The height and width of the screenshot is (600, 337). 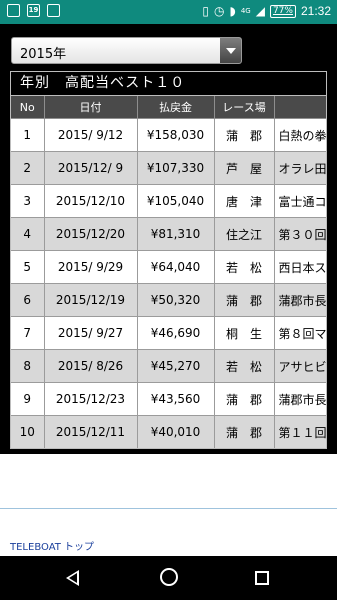 I want to click on status-bar: 19 ▯ ◷ ◗ 4G ◢ 77% 21:32, so click(x=168, y=12).